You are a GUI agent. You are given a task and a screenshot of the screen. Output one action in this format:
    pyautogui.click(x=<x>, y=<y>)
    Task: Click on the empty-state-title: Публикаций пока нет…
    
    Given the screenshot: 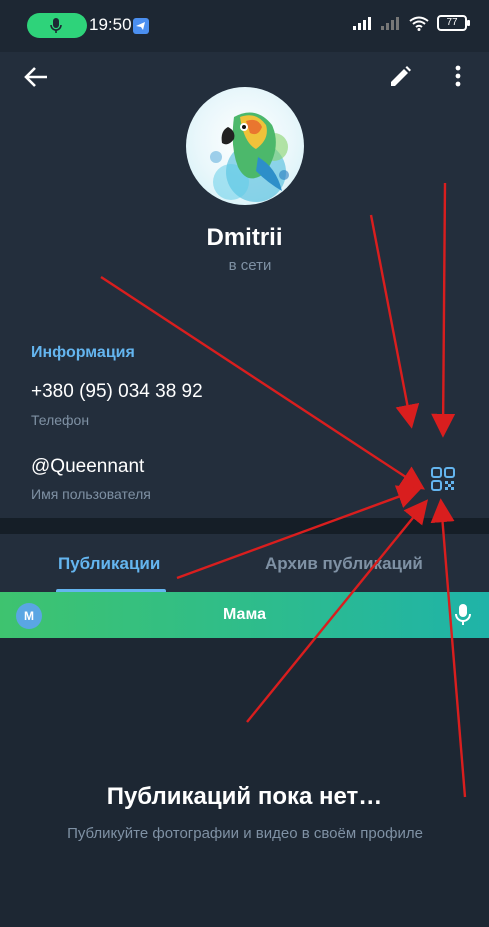 What is the action you would take?
    pyautogui.click(x=244, y=796)
    